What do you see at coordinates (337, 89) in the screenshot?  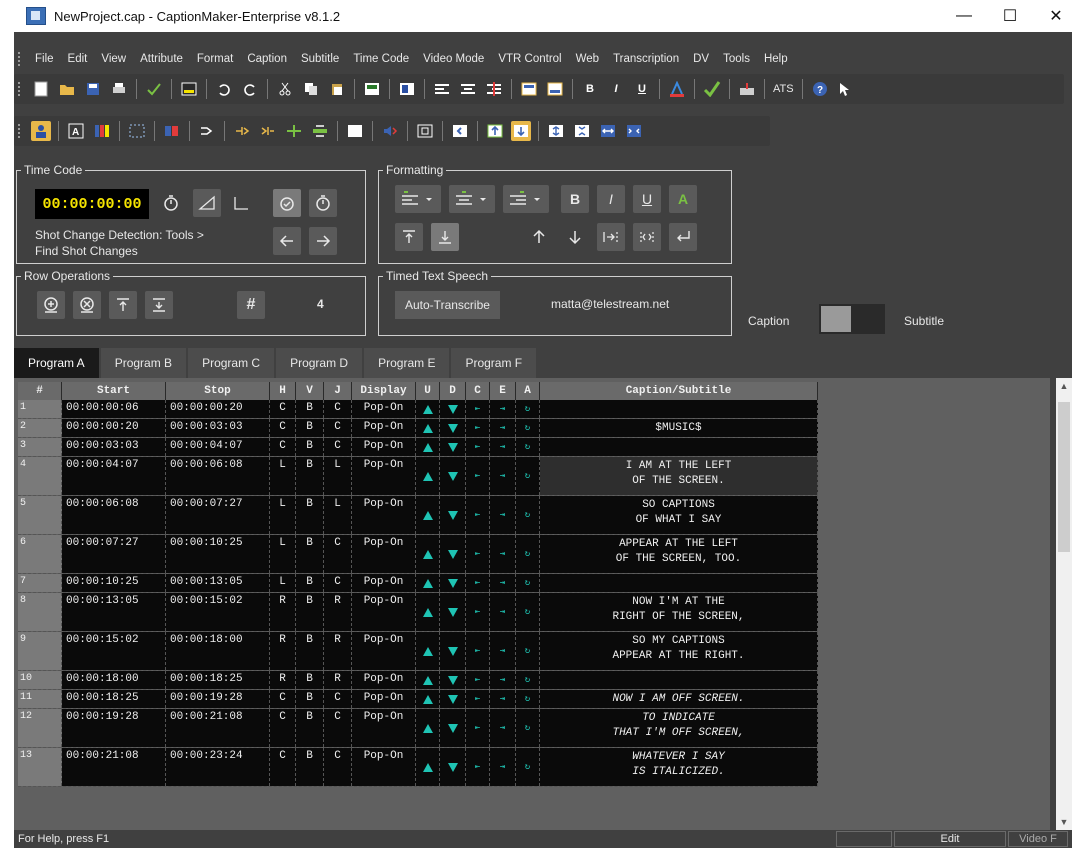 I see `paste-icon` at bounding box center [337, 89].